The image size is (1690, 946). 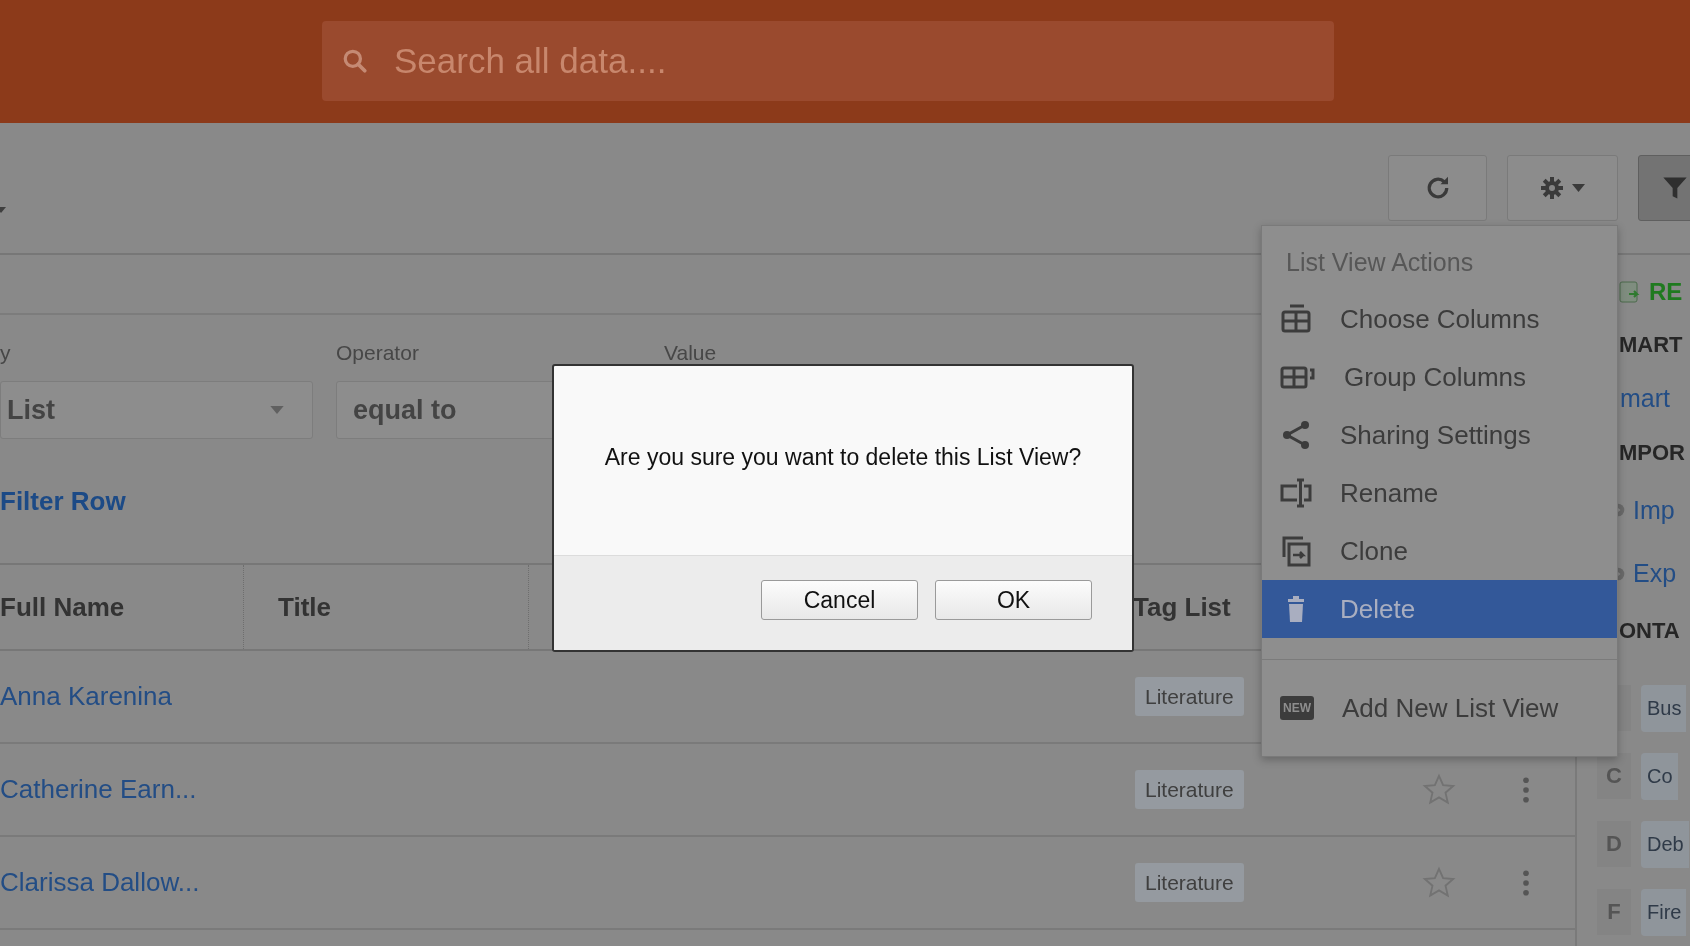 What do you see at coordinates (1439, 551) in the screenshot?
I see `menu-item: Clone` at bounding box center [1439, 551].